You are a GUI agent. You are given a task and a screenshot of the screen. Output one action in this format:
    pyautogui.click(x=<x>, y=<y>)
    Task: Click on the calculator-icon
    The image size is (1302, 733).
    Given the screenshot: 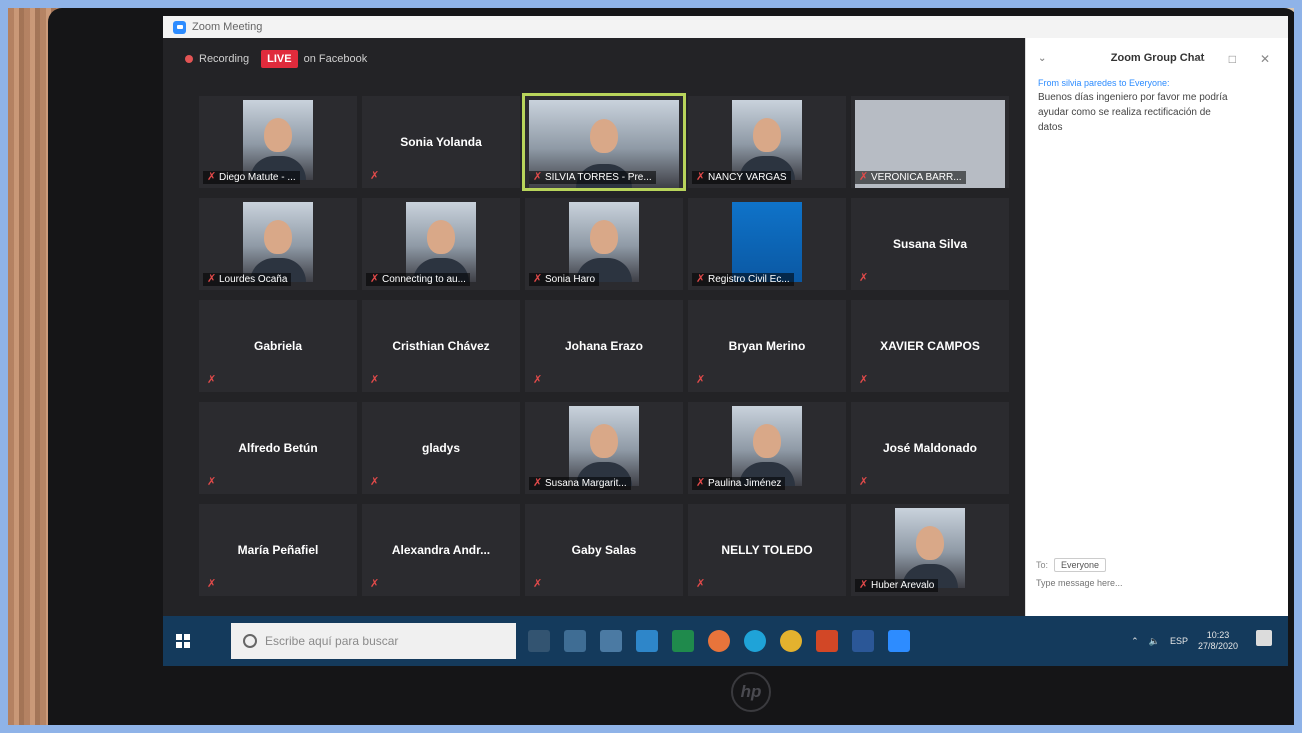 What is the action you would take?
    pyautogui.click(x=575, y=641)
    